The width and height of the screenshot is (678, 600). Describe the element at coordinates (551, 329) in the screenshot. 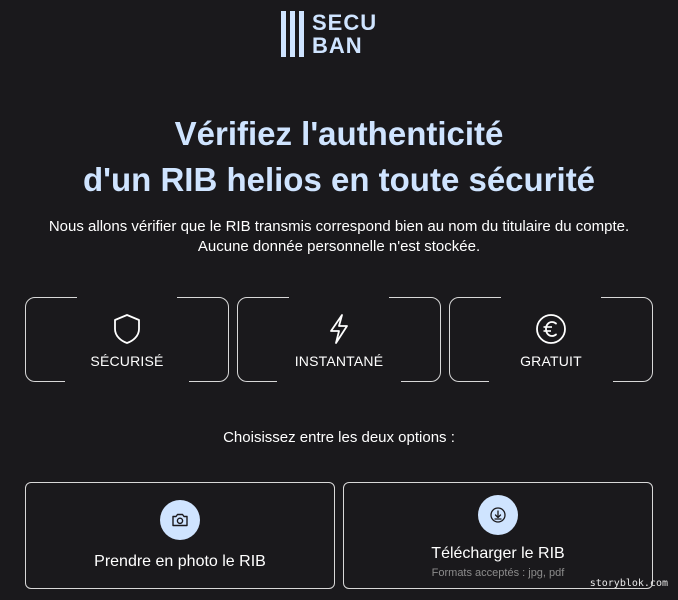

I see `euro-icon` at that location.